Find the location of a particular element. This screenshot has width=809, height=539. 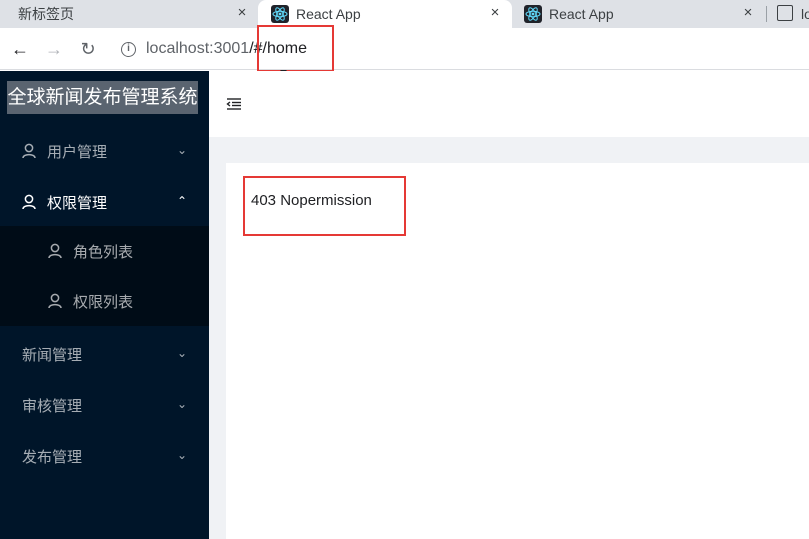

sidebar-item-label: 用户管理 is located at coordinates (77, 152).